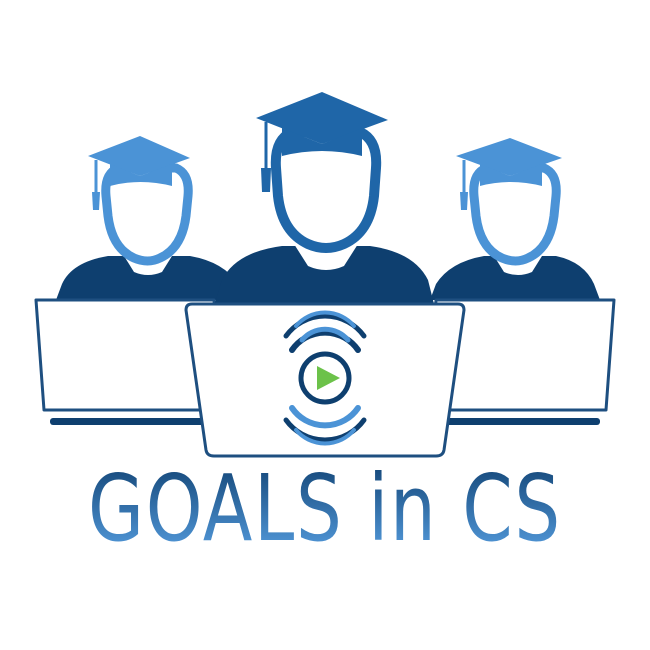 This screenshot has height=650, width=650. What do you see at coordinates (514, 421) in the screenshot?
I see `laptop-right-base` at bounding box center [514, 421].